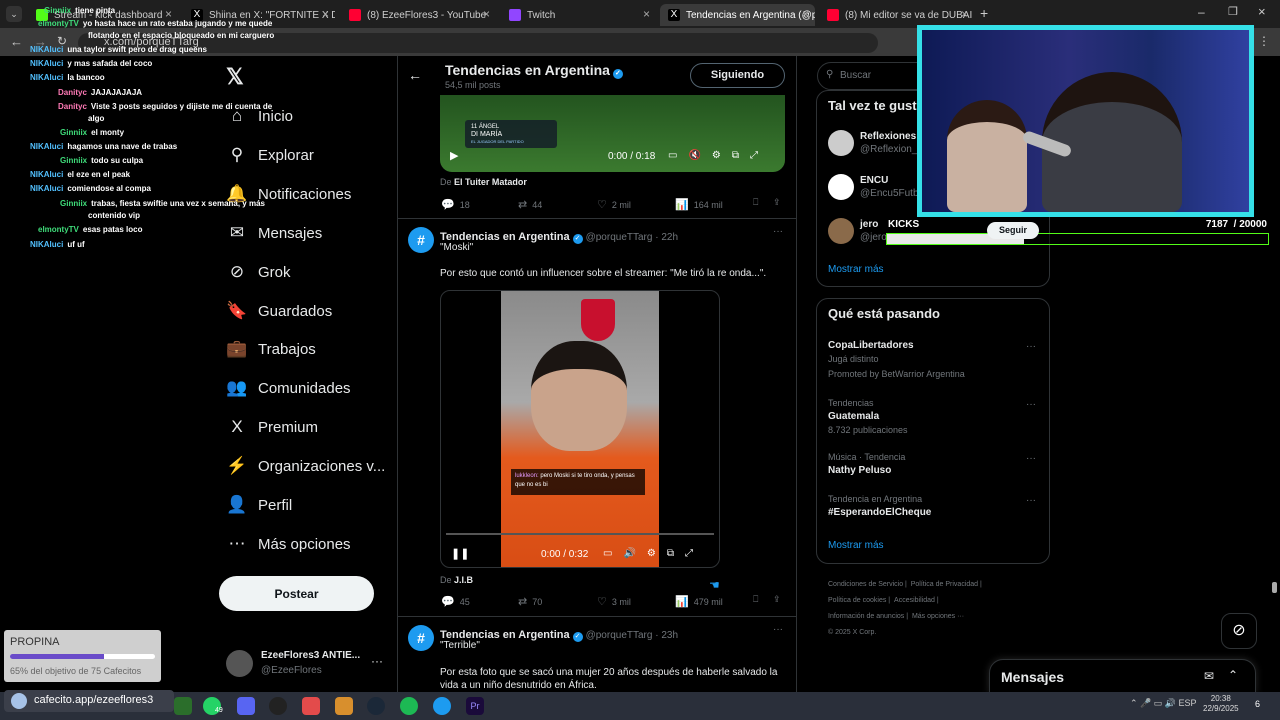 The image size is (1280, 720). I want to click on expand-icon: ⌃, so click(1233, 675).